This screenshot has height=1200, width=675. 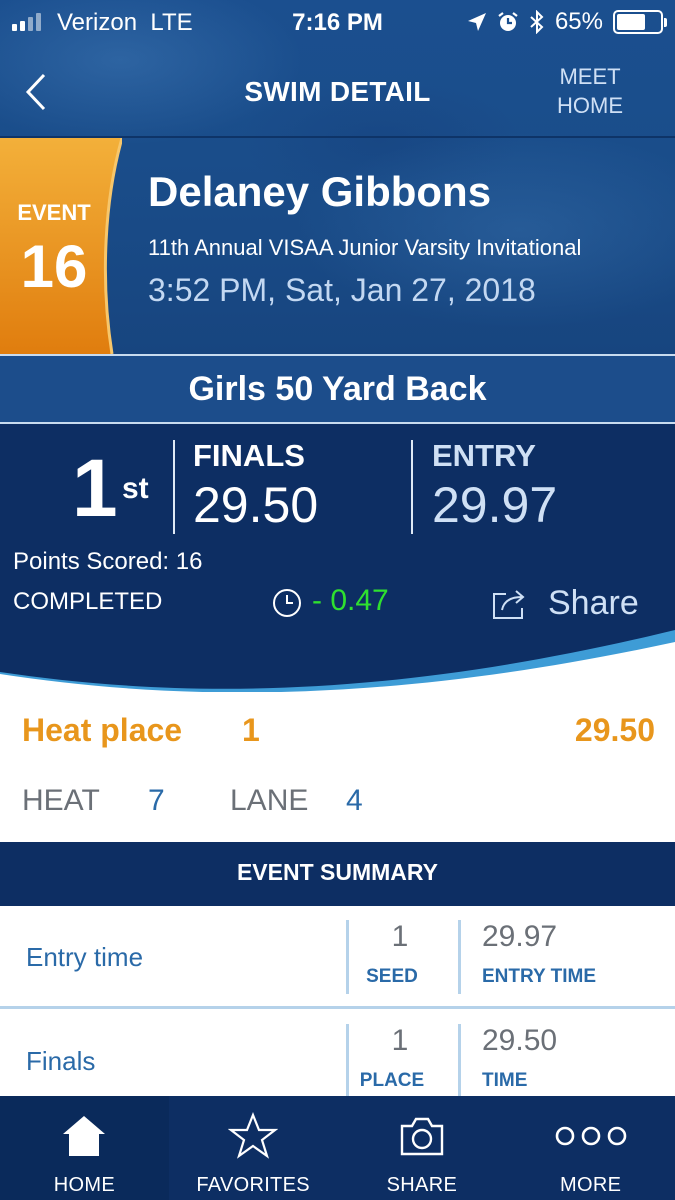 I want to click on event-label: EVENT, so click(x=54, y=212).